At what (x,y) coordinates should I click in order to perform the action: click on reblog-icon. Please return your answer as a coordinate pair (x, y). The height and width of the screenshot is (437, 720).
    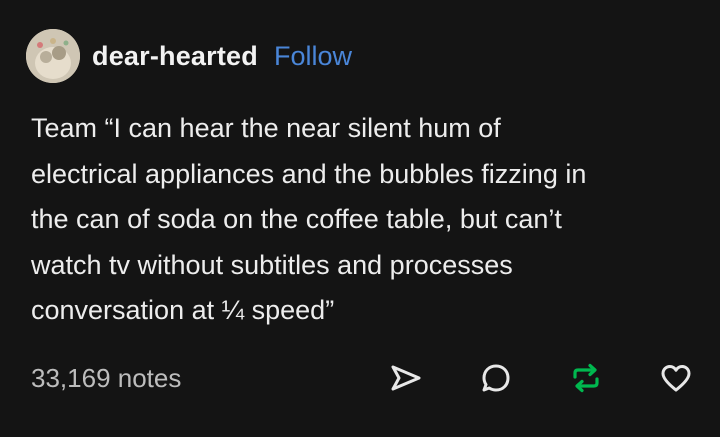
    Looking at the image, I should click on (586, 378).